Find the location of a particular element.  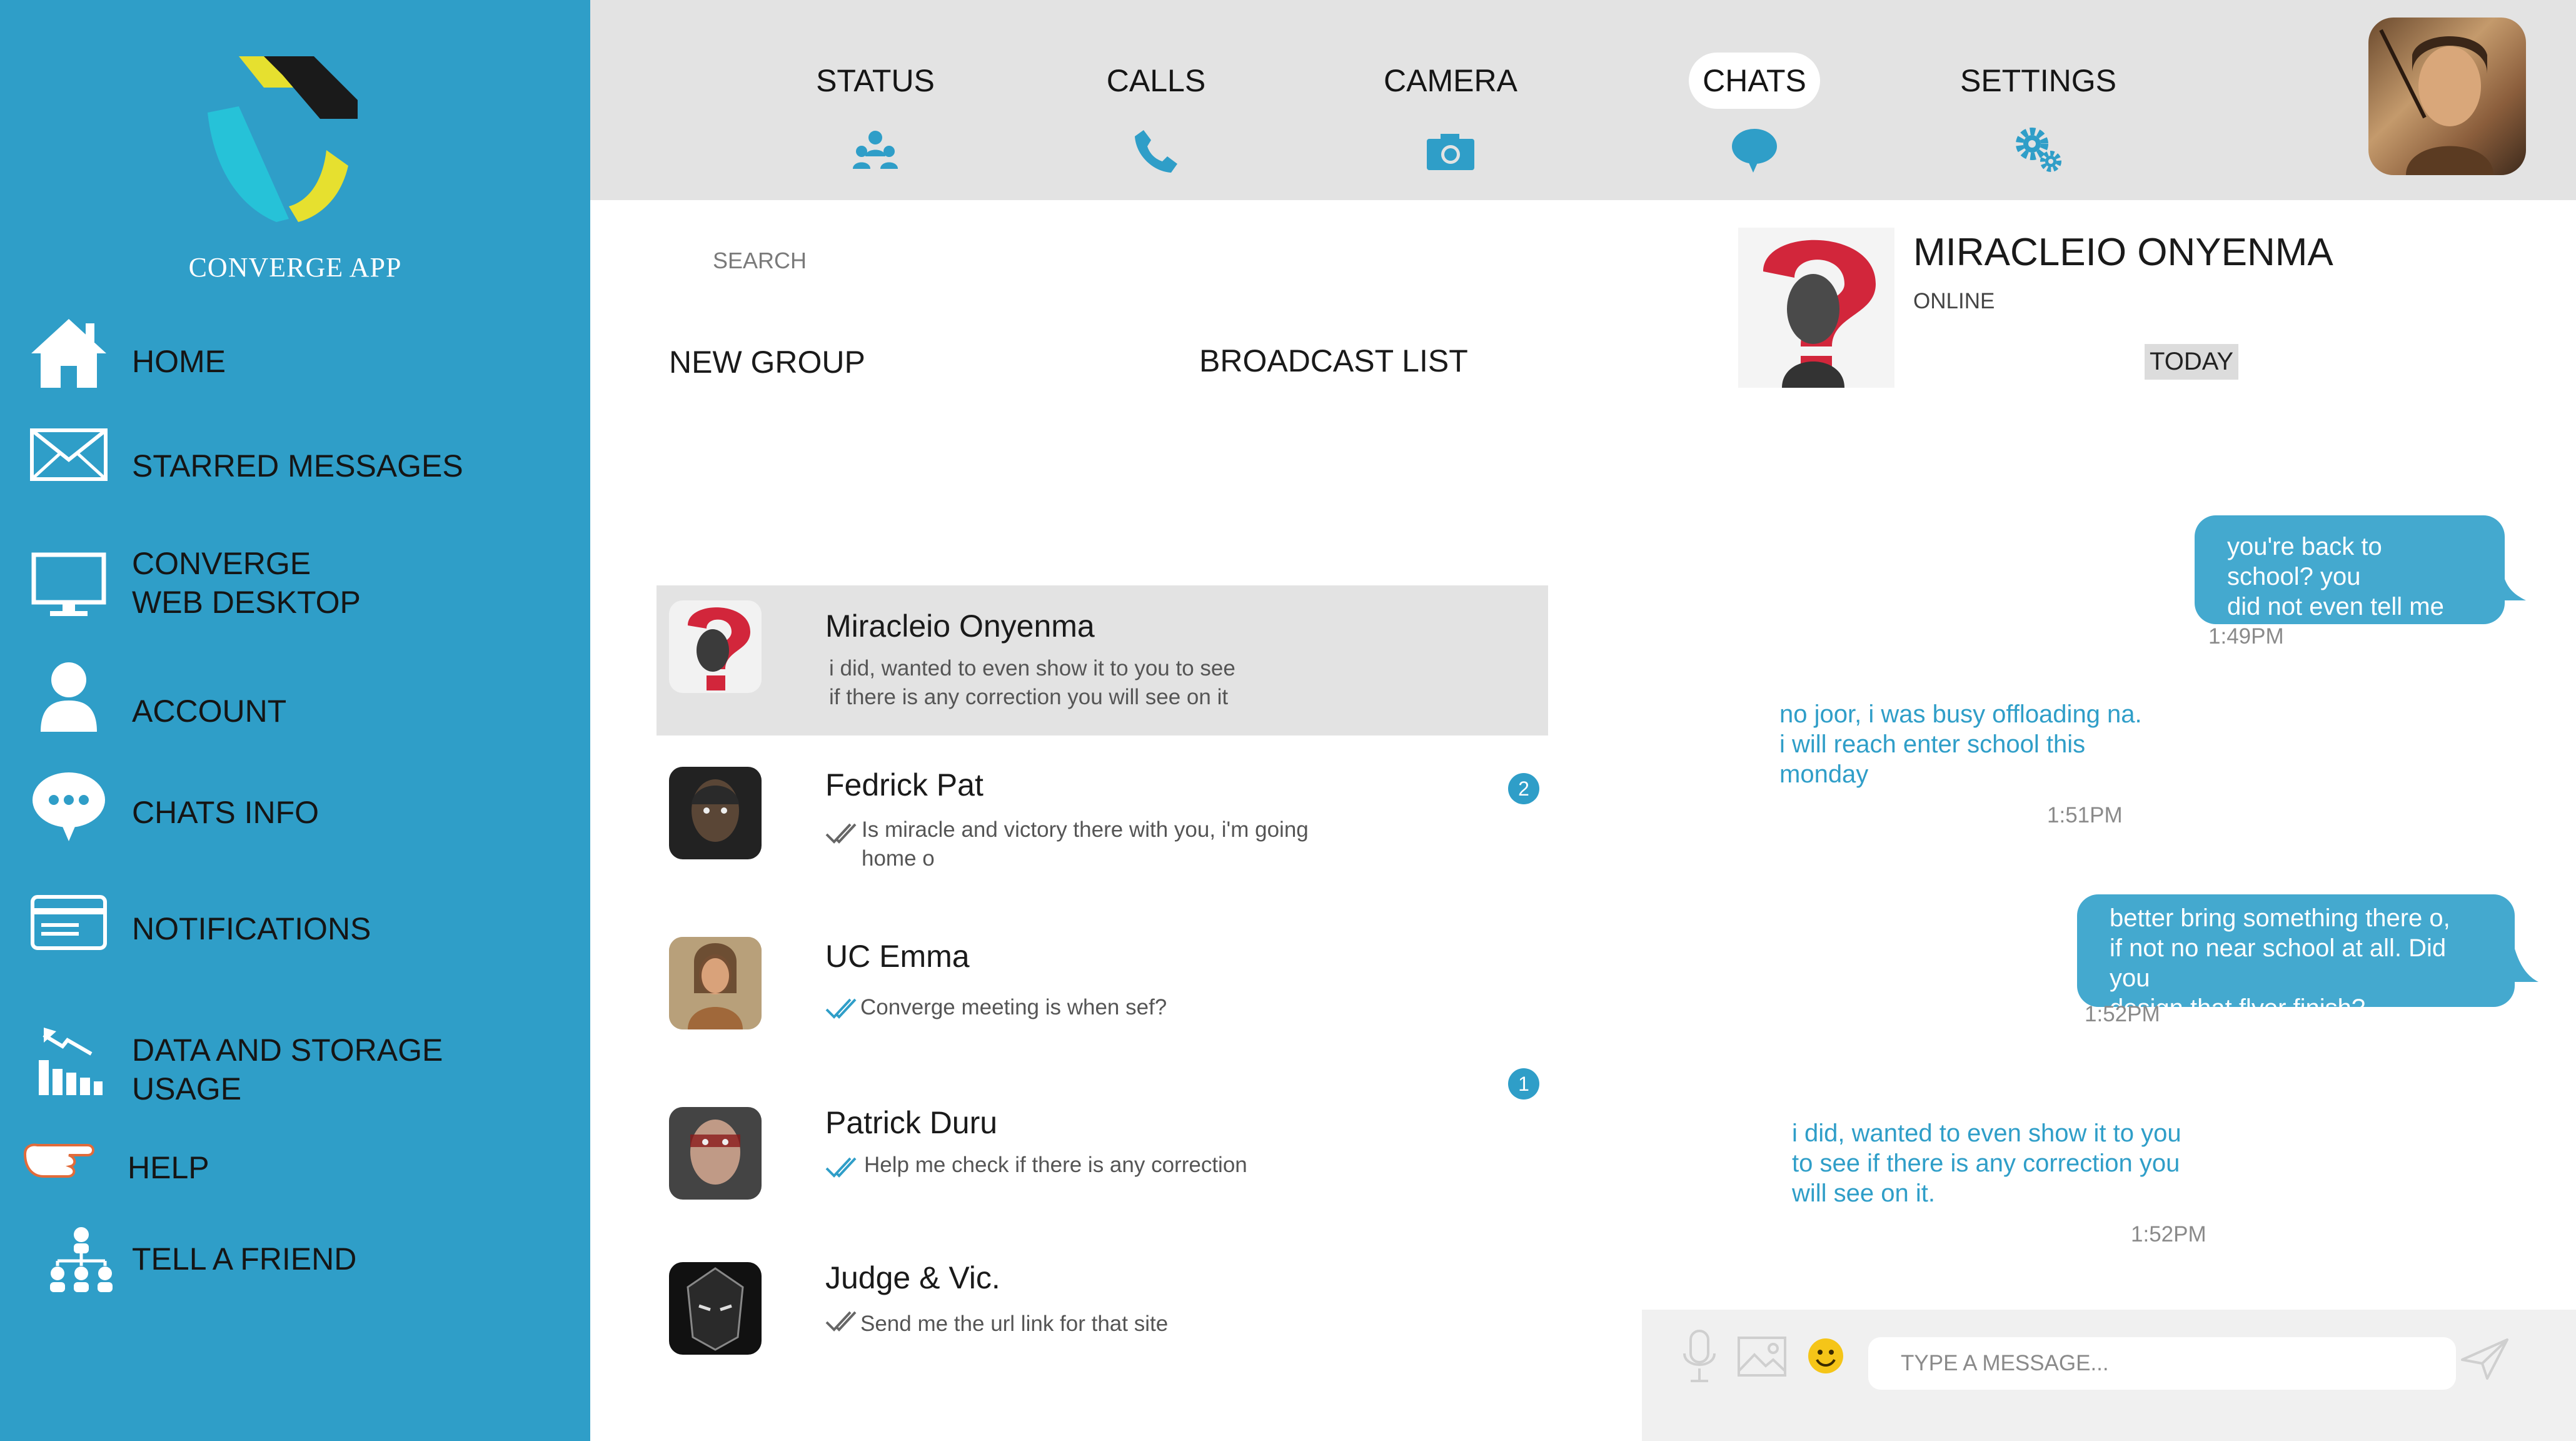

sidebar-item-notifications: NOTIFICATIONS is located at coordinates (295, 935).